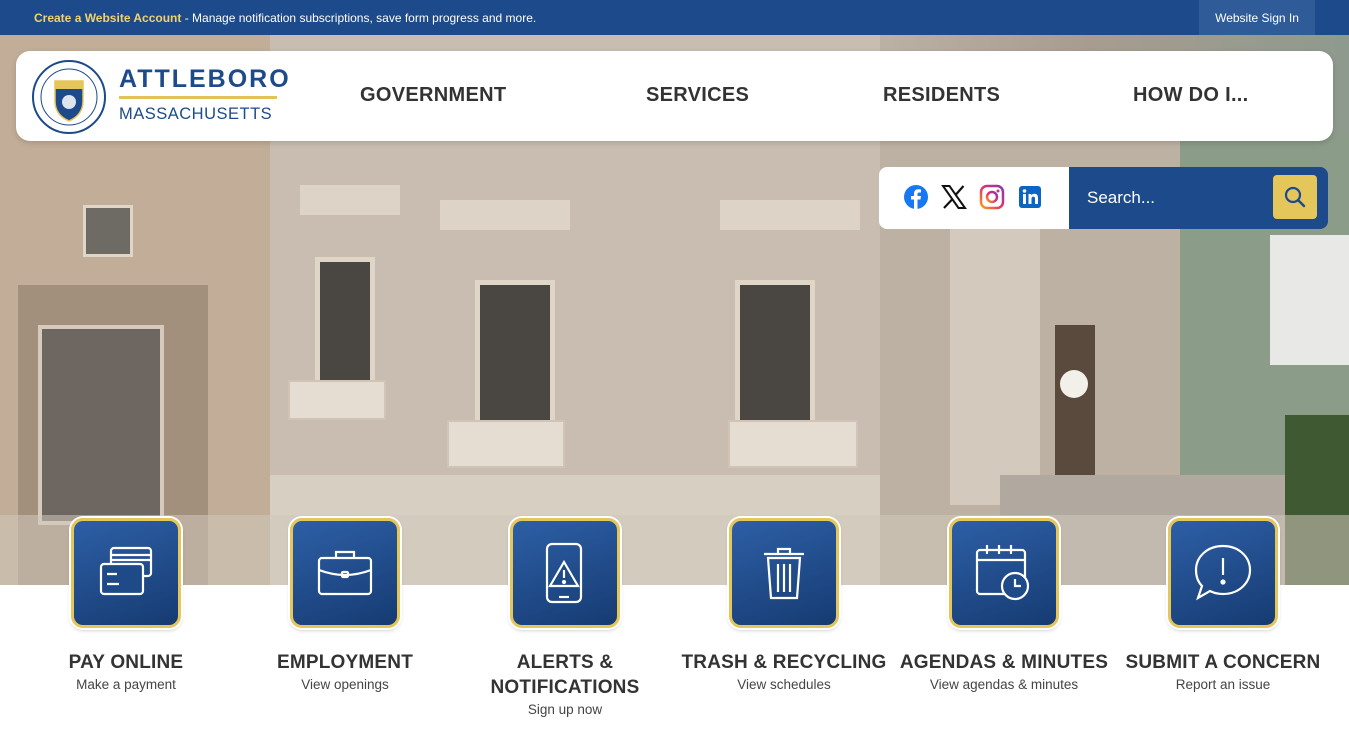 This screenshot has height=749, width=1349. What do you see at coordinates (433, 95) in the screenshot?
I see `nav-government: GOVERNMENT` at bounding box center [433, 95].